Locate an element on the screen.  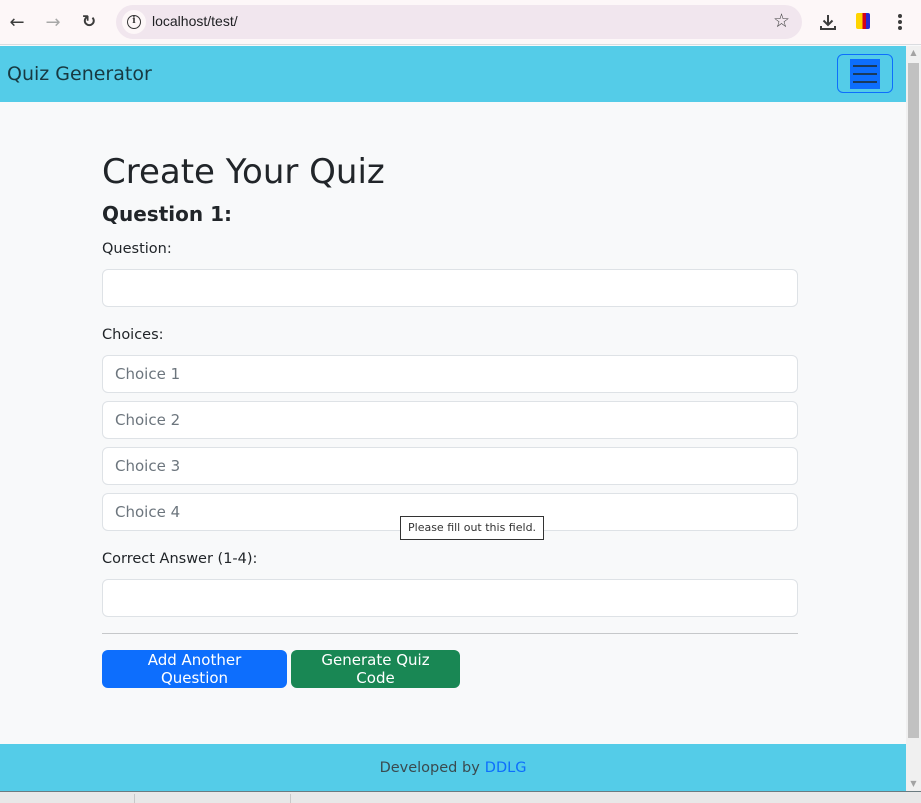
choices-label: Choices: is located at coordinates (133, 335).